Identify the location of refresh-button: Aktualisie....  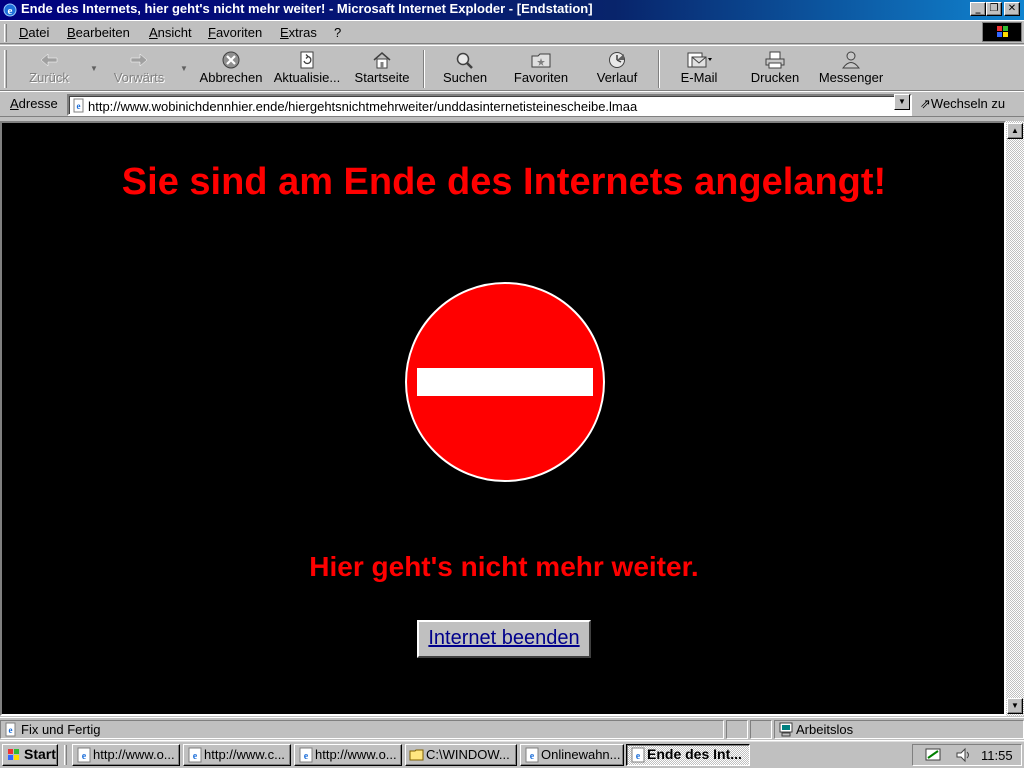
(307, 69).